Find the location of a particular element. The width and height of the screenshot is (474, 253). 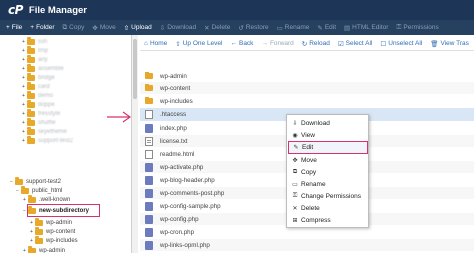

scrollbar-thumb is located at coordinates (135, 69).